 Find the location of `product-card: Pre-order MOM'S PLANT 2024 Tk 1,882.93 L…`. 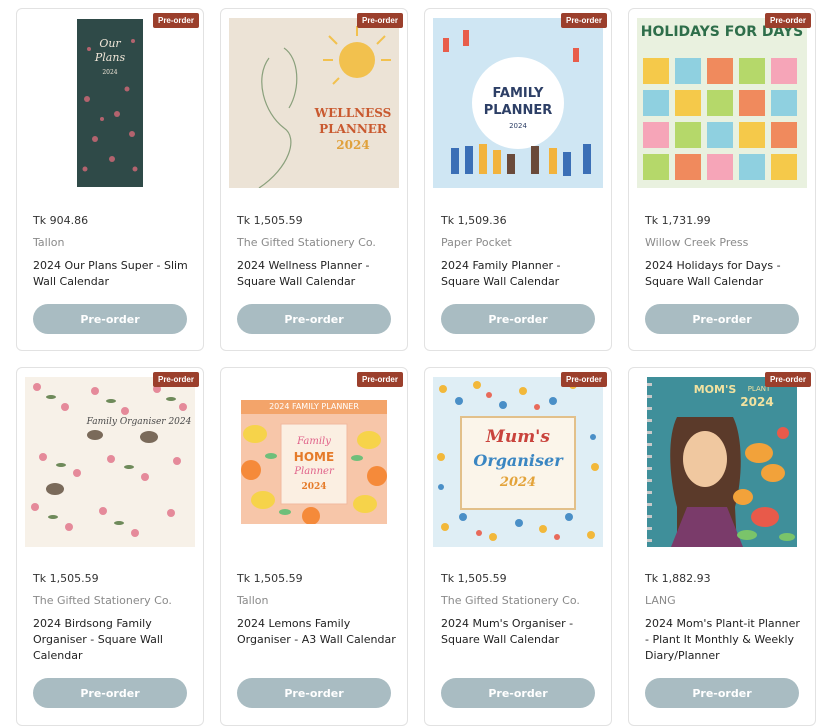

product-card: Pre-order MOM'S PLANT 2024 Tk 1,882.93 L… is located at coordinates (722, 546).